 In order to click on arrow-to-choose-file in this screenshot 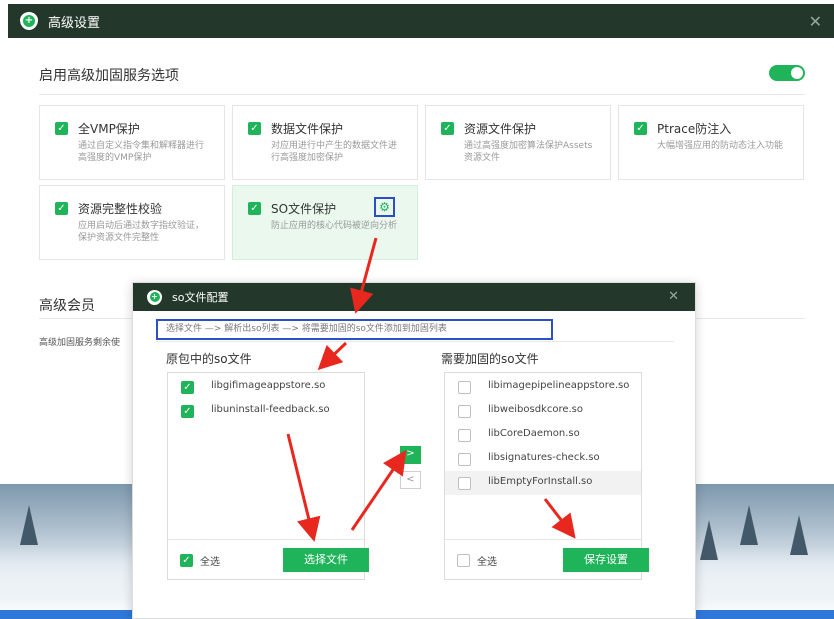, I will do `click(303, 487)`.